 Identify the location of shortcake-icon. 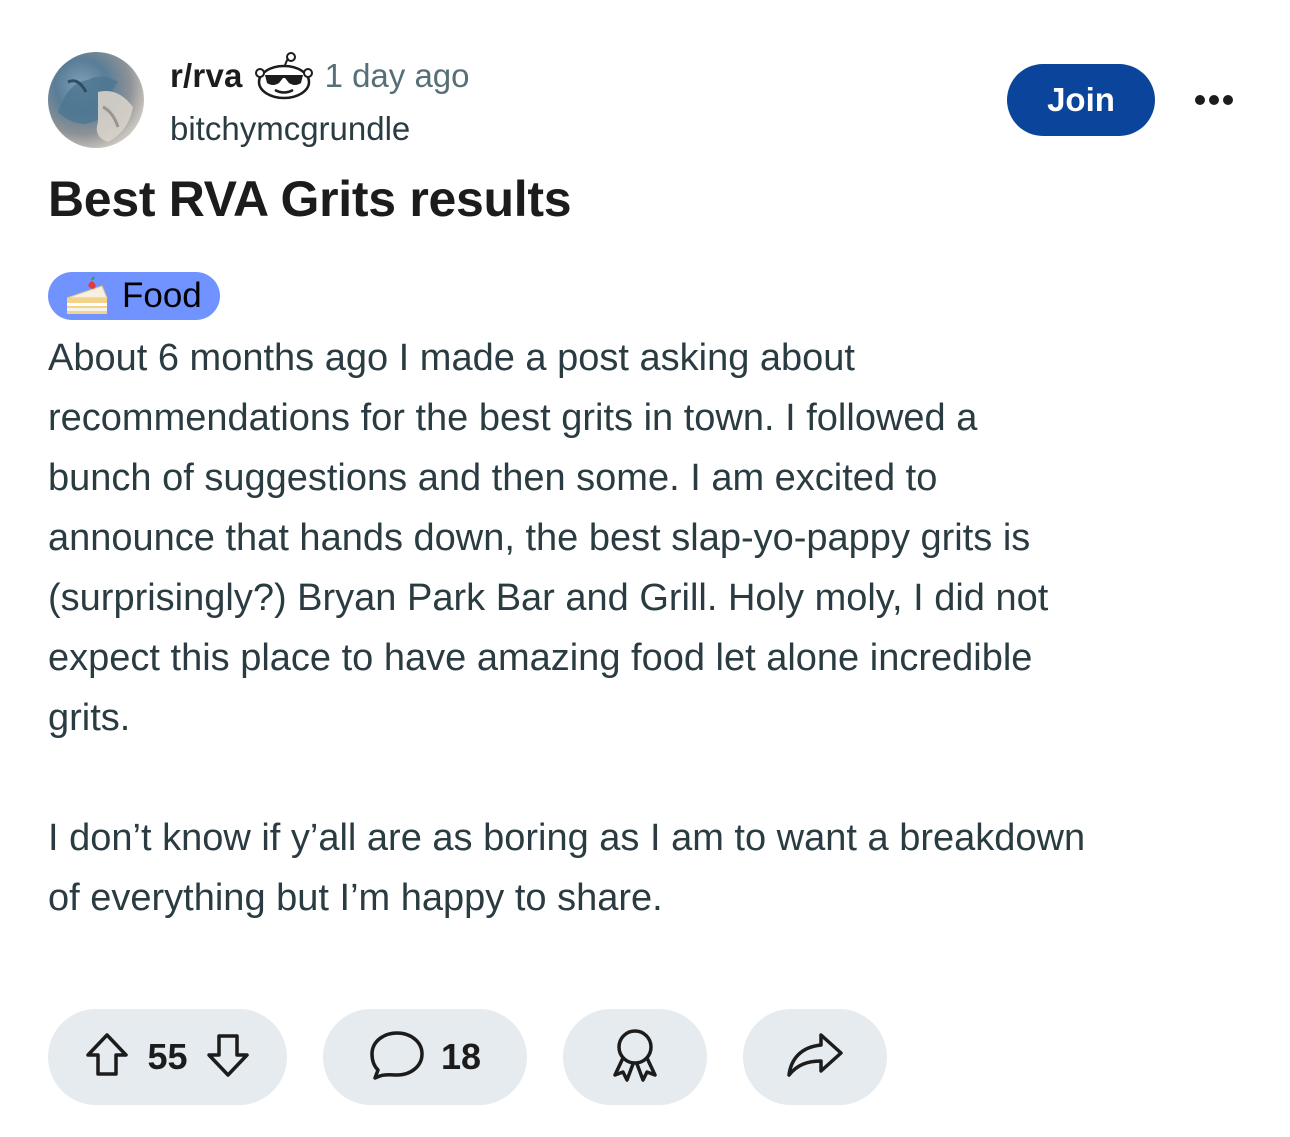
(87, 296).